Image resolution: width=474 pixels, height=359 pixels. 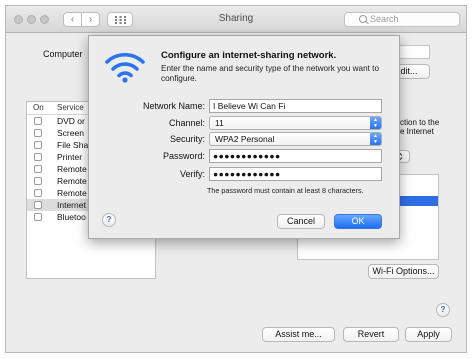 What do you see at coordinates (384, 19) in the screenshot?
I see `search-placeholder: Search` at bounding box center [384, 19].